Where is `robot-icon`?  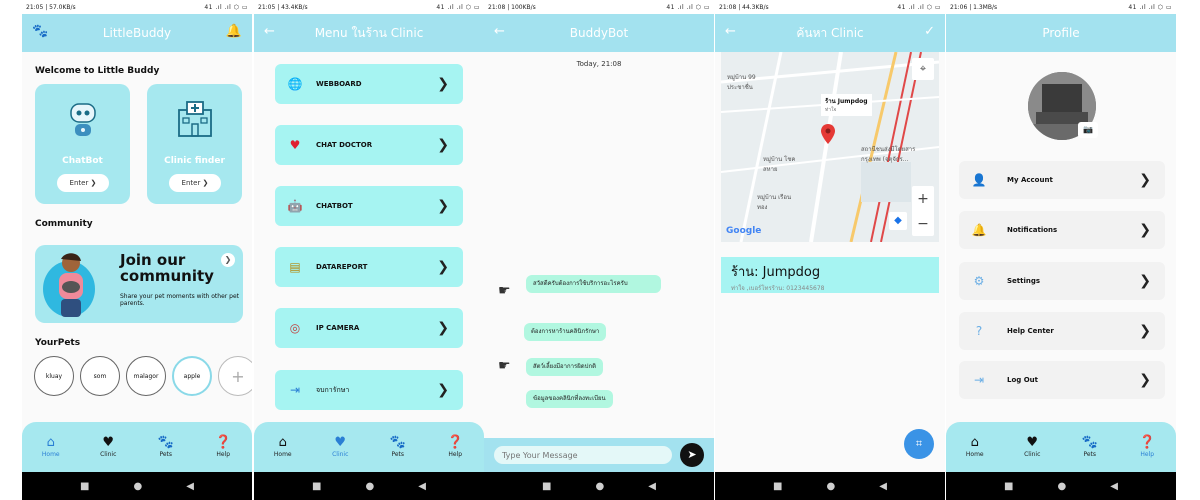 robot-icon is located at coordinates (82, 124).